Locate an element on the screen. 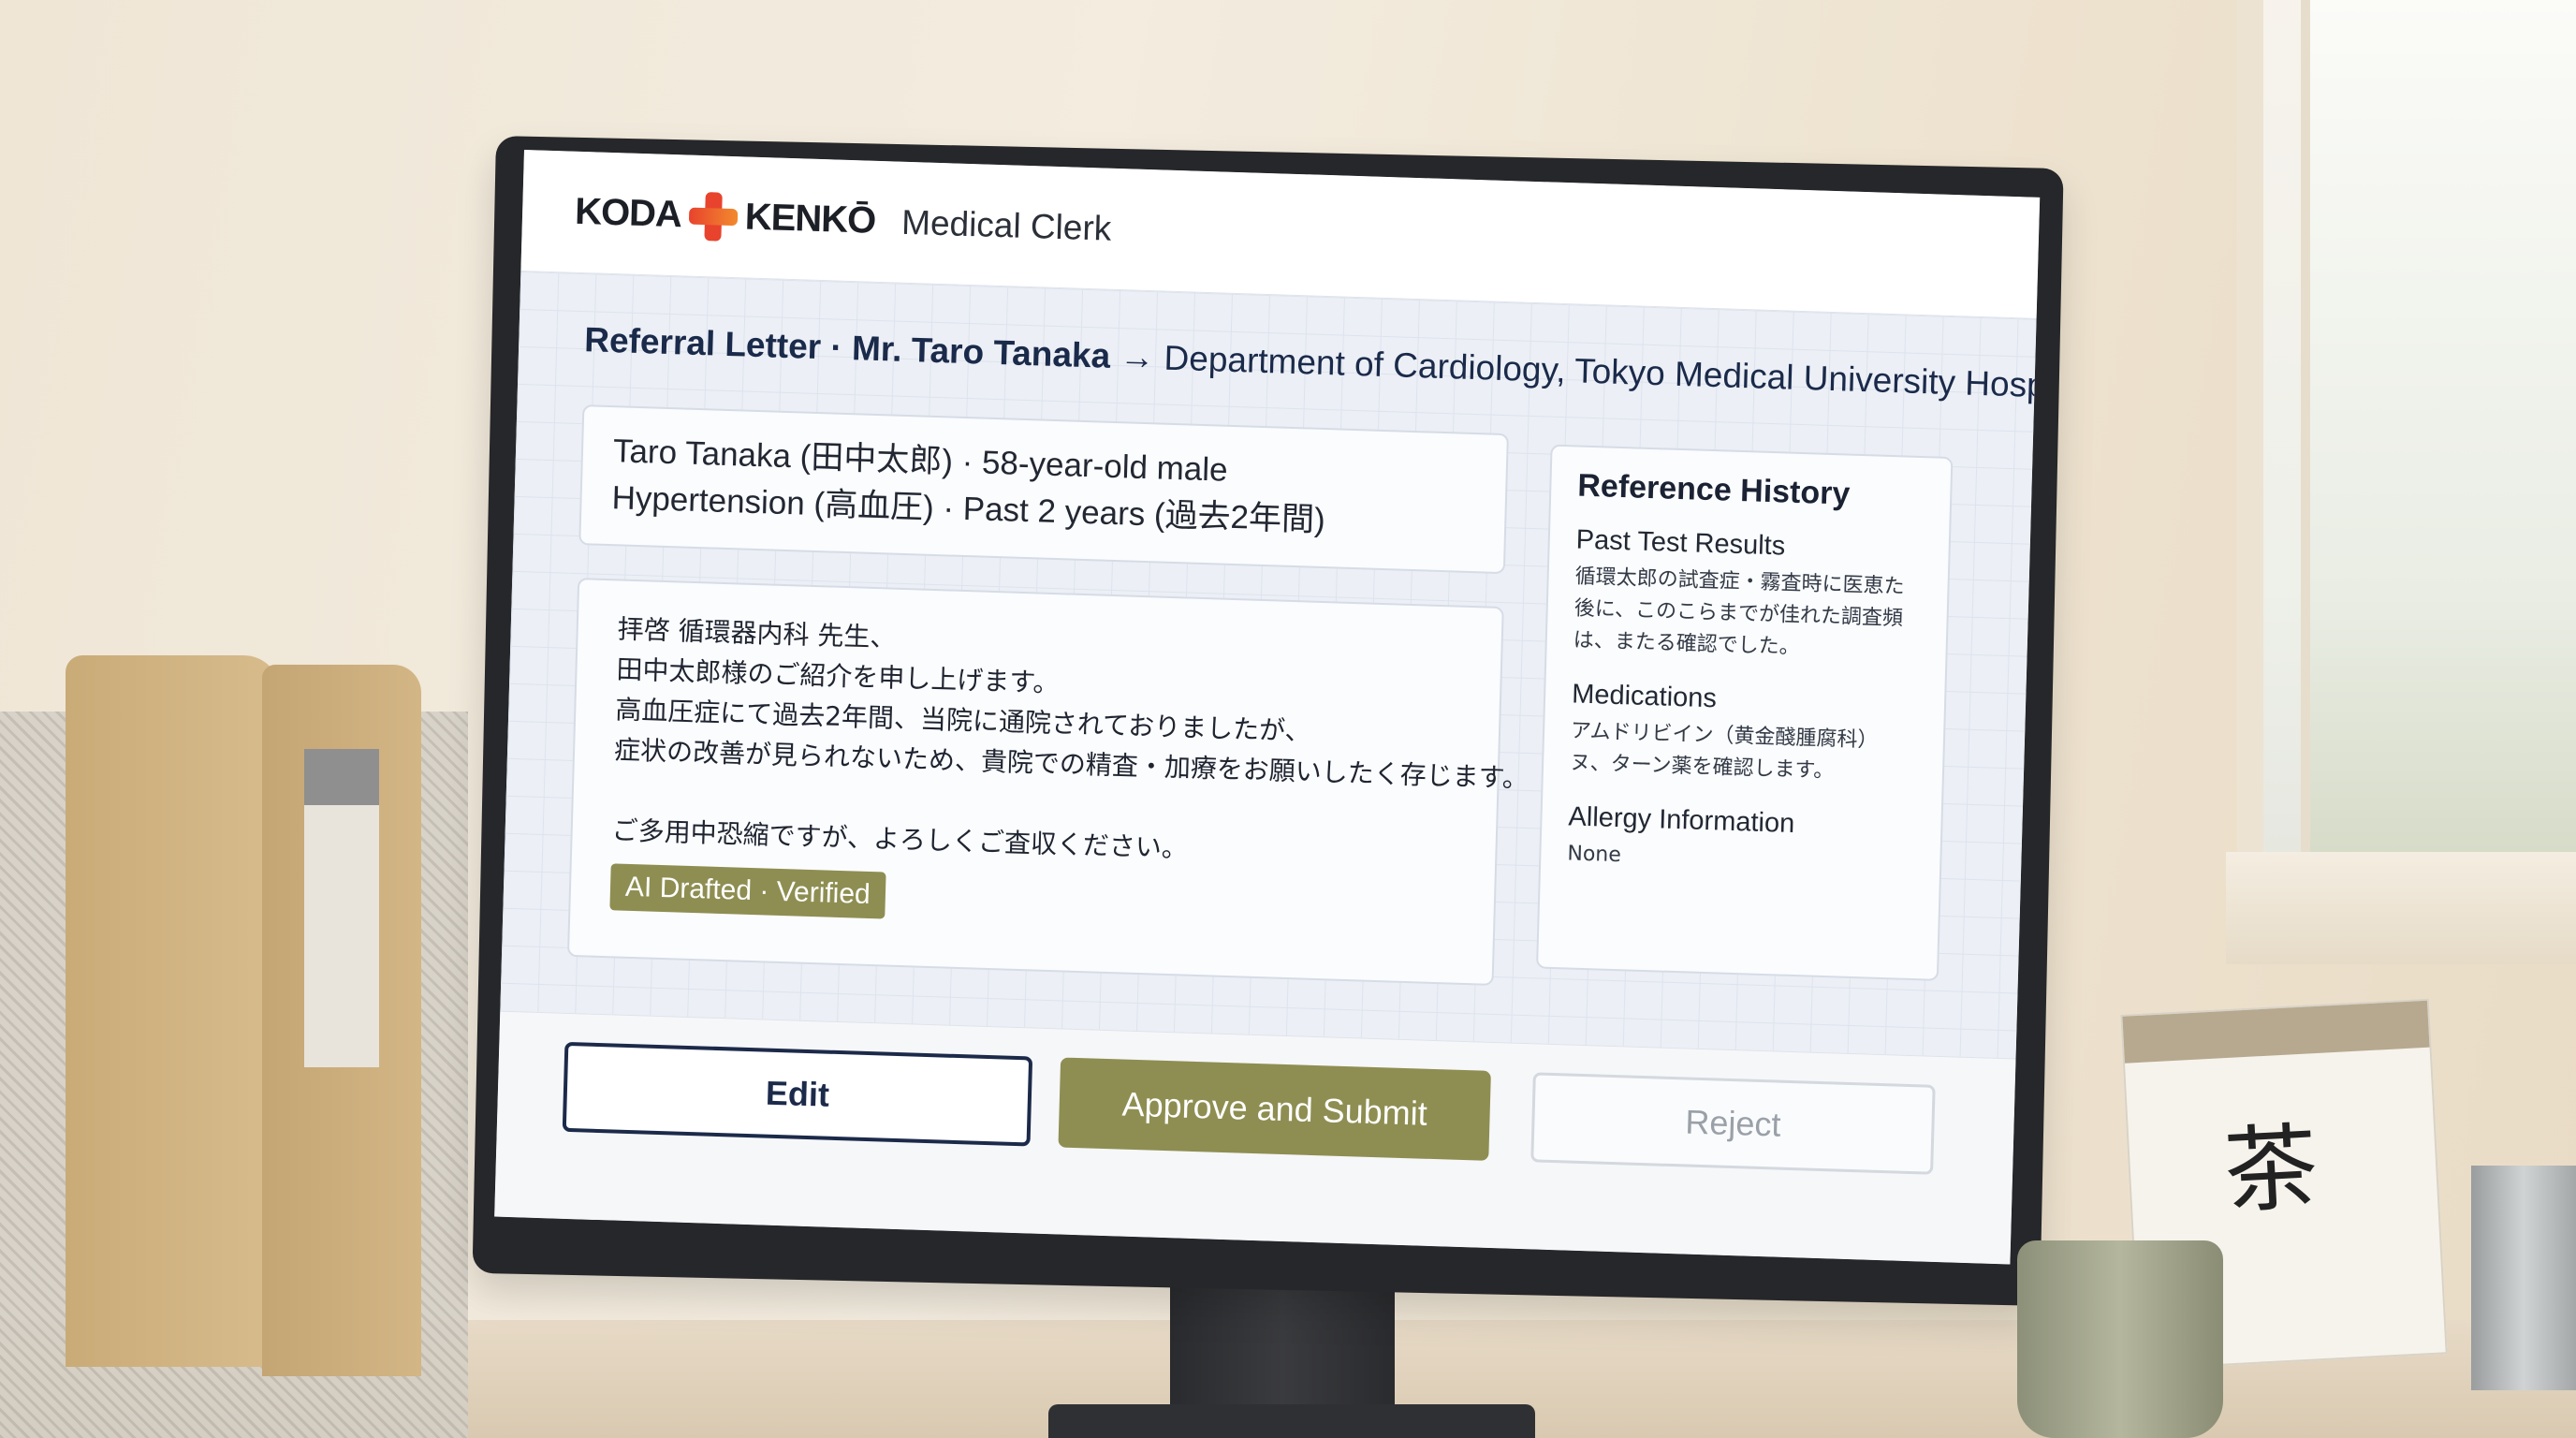  ai-verified-badge: AI Drafted · Verified is located at coordinates (747, 891).